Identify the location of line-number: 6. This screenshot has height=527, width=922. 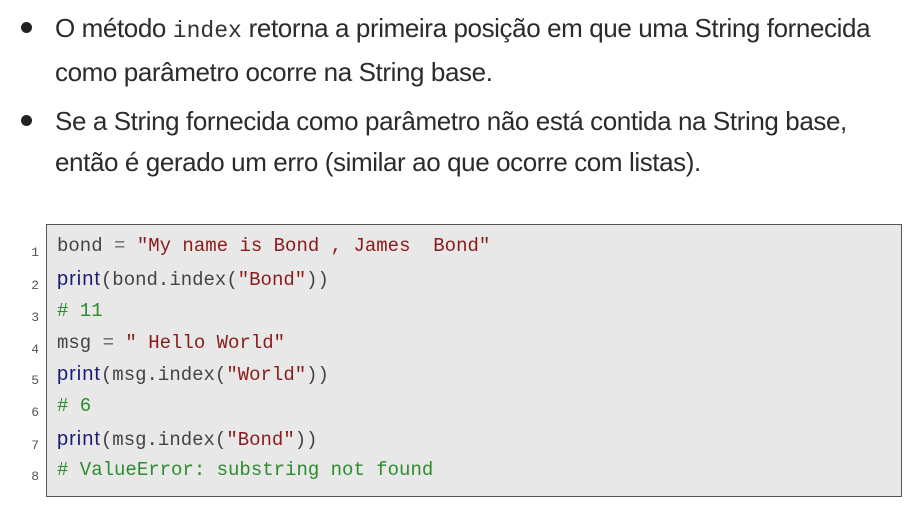
(35, 412).